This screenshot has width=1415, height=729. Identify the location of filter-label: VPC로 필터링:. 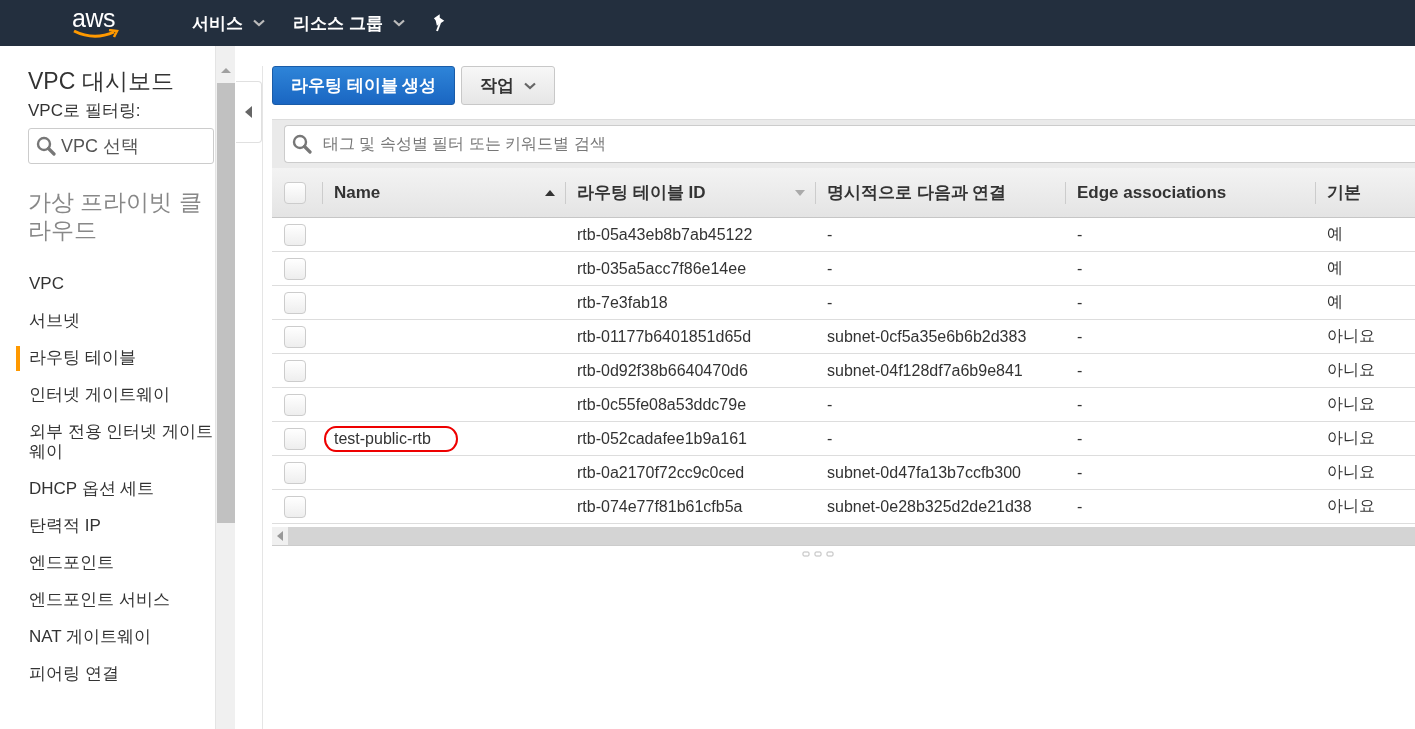
(85, 111).